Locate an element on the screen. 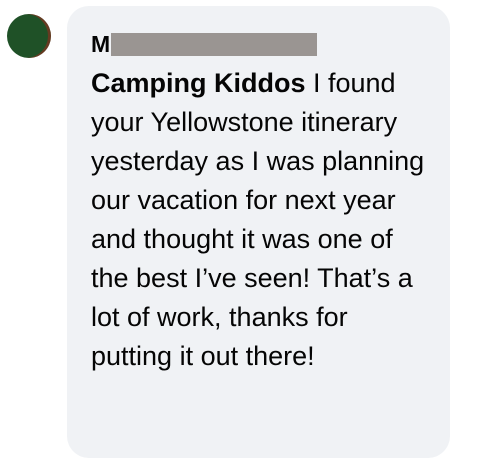  redacted-name-block is located at coordinates (214, 44).